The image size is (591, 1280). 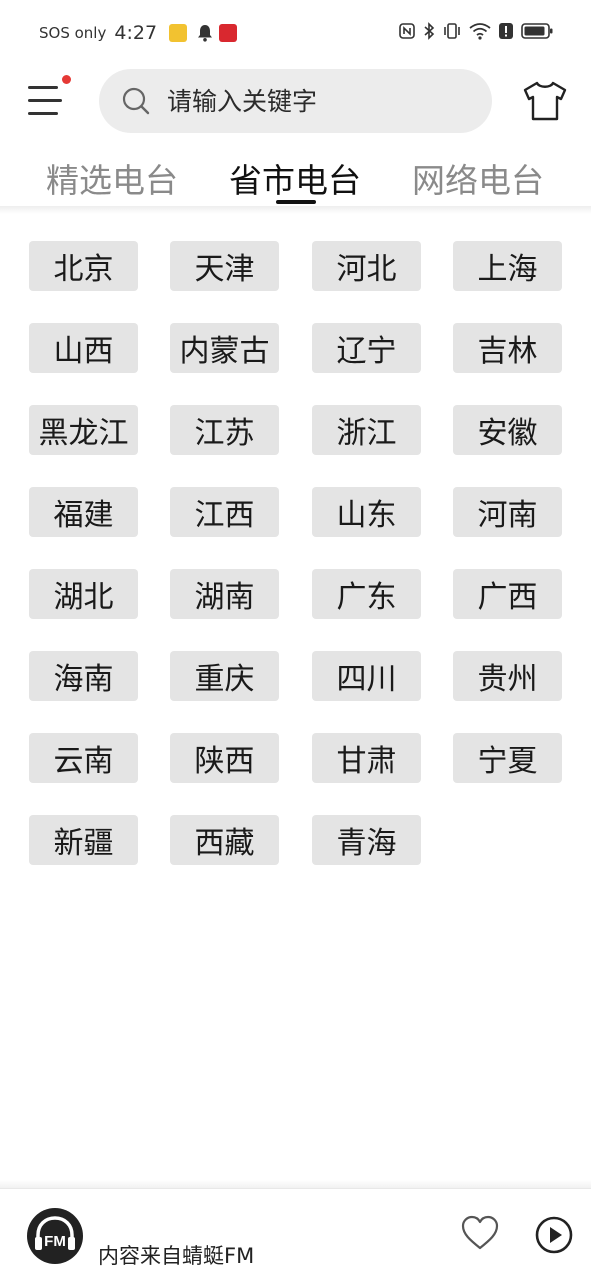 What do you see at coordinates (224, 348) in the screenshot?
I see `province-chip: 内蒙古` at bounding box center [224, 348].